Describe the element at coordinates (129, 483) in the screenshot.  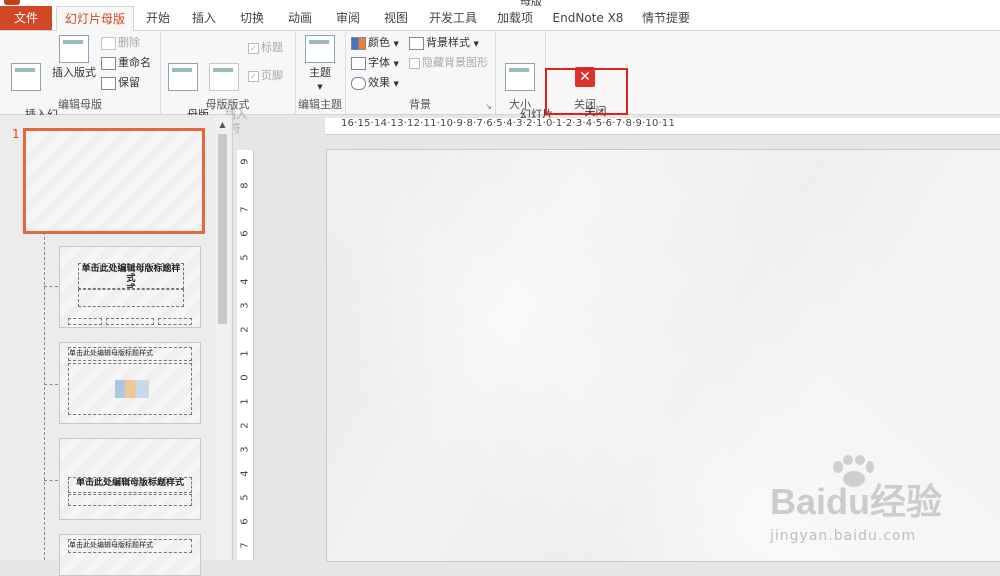
I see `section-title-text: 单击此处编辑母版标题样式` at that location.